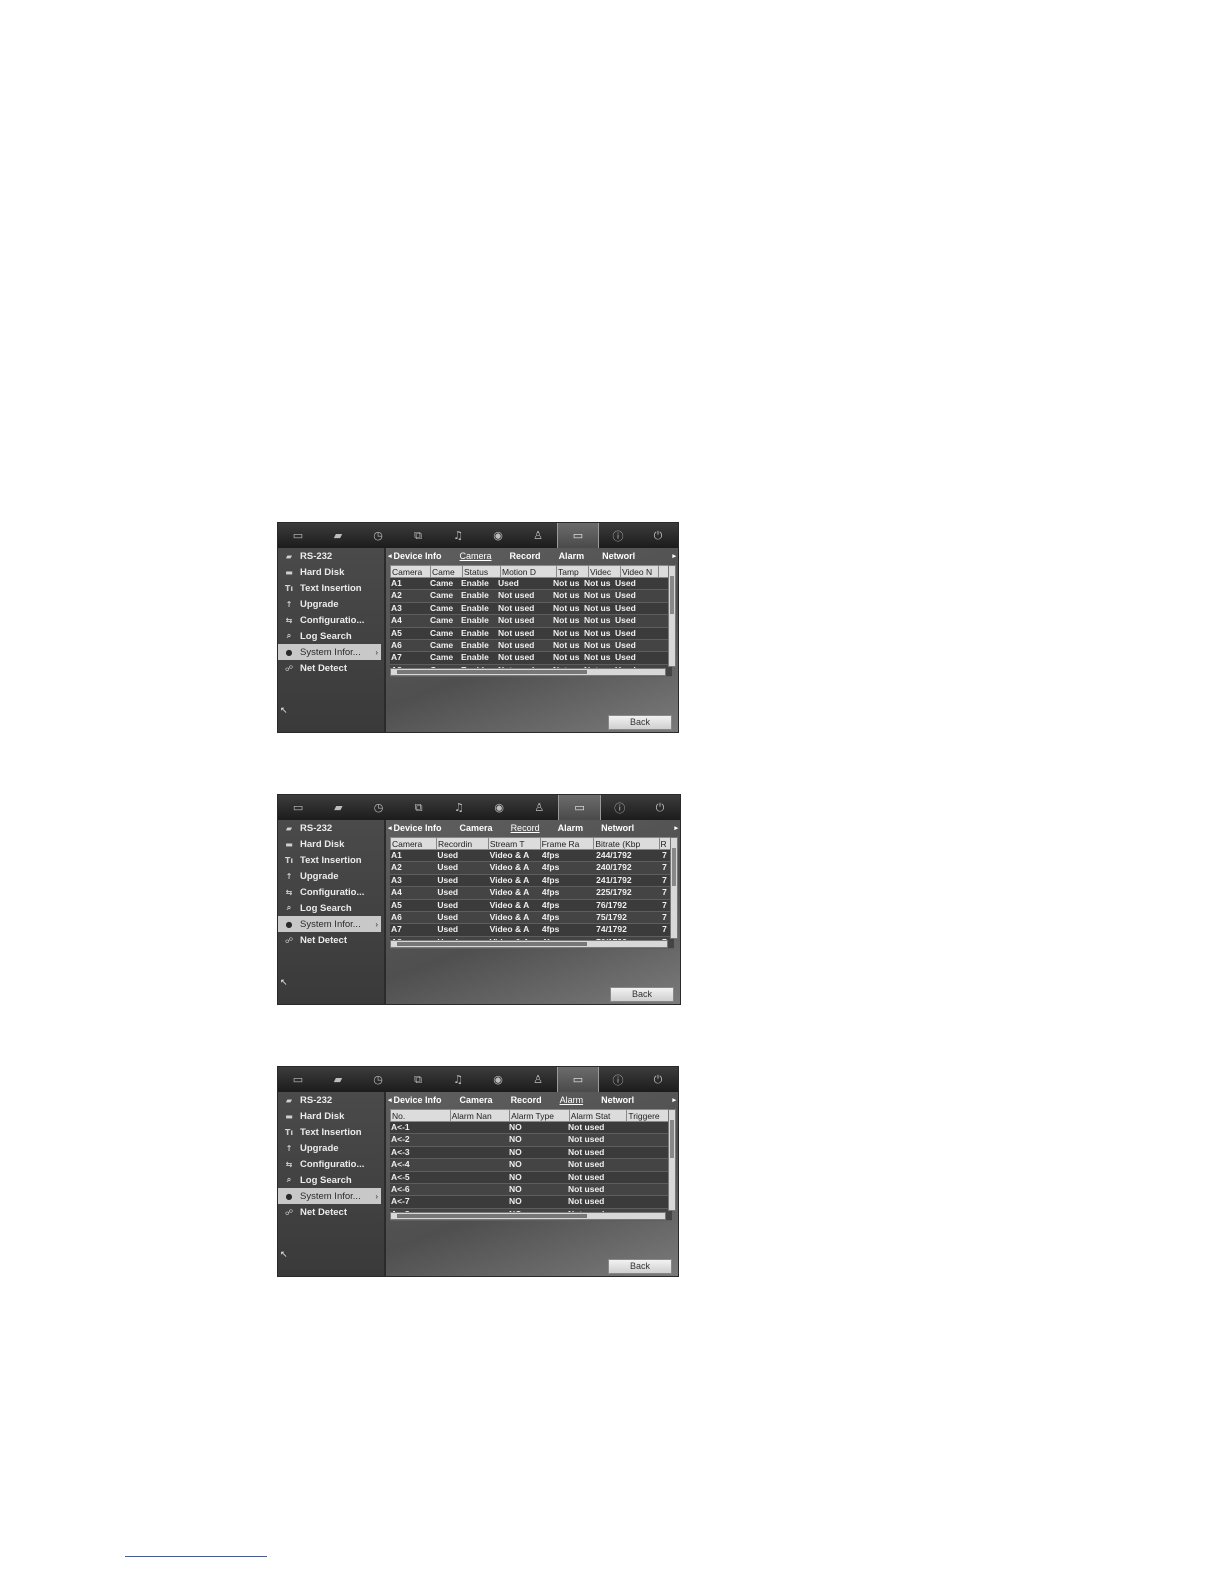 This screenshot has height=1584, width=1224. What do you see at coordinates (482, 571) in the screenshot?
I see `column-header: Status` at bounding box center [482, 571].